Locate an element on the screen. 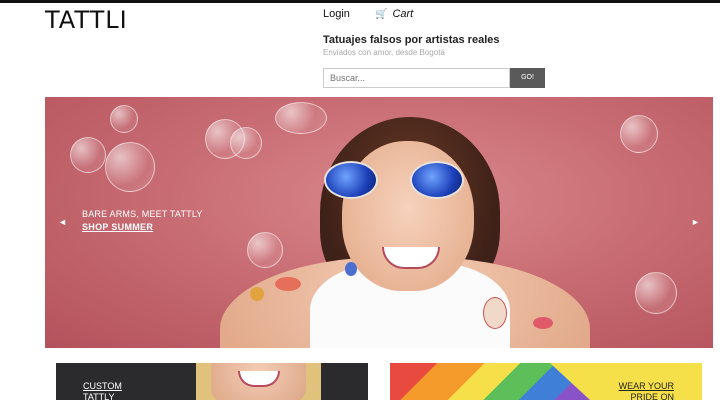  promo-tile-pride: WEAR YOUR PRIDE ON is located at coordinates (546, 381).